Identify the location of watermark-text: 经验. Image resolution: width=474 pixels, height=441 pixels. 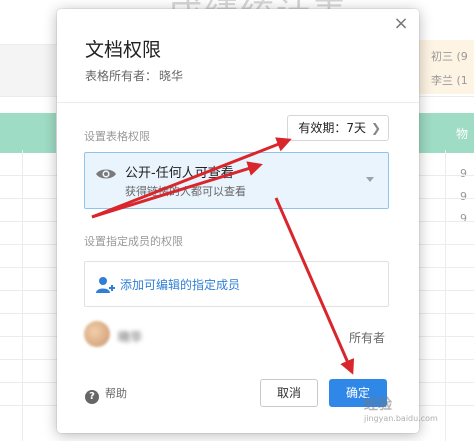
(378, 405).